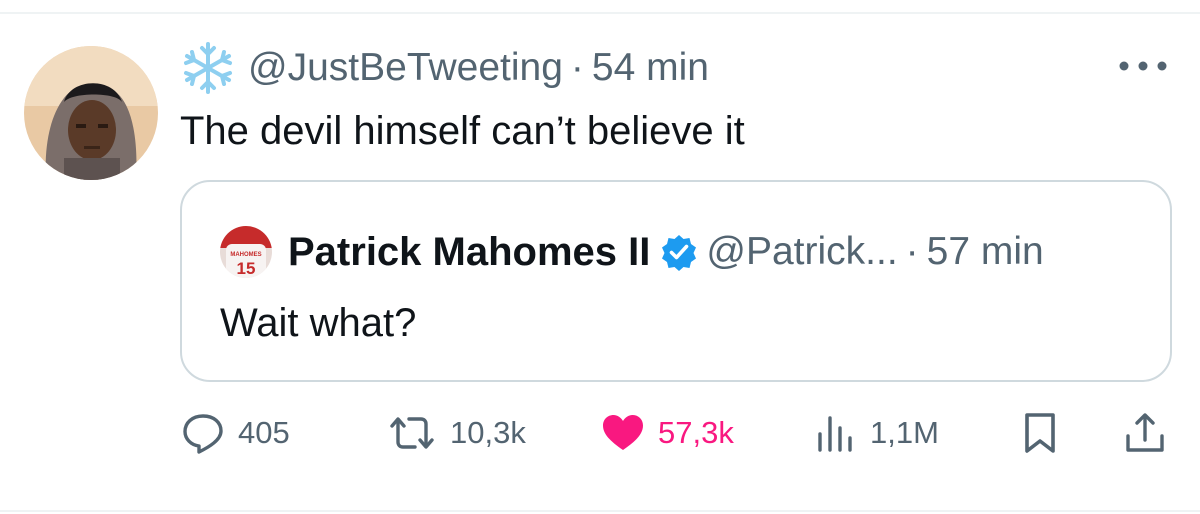 Image resolution: width=1200 pixels, height=514 pixels. I want to click on tweet-text: The devil himself can’t believe it, so click(462, 131).